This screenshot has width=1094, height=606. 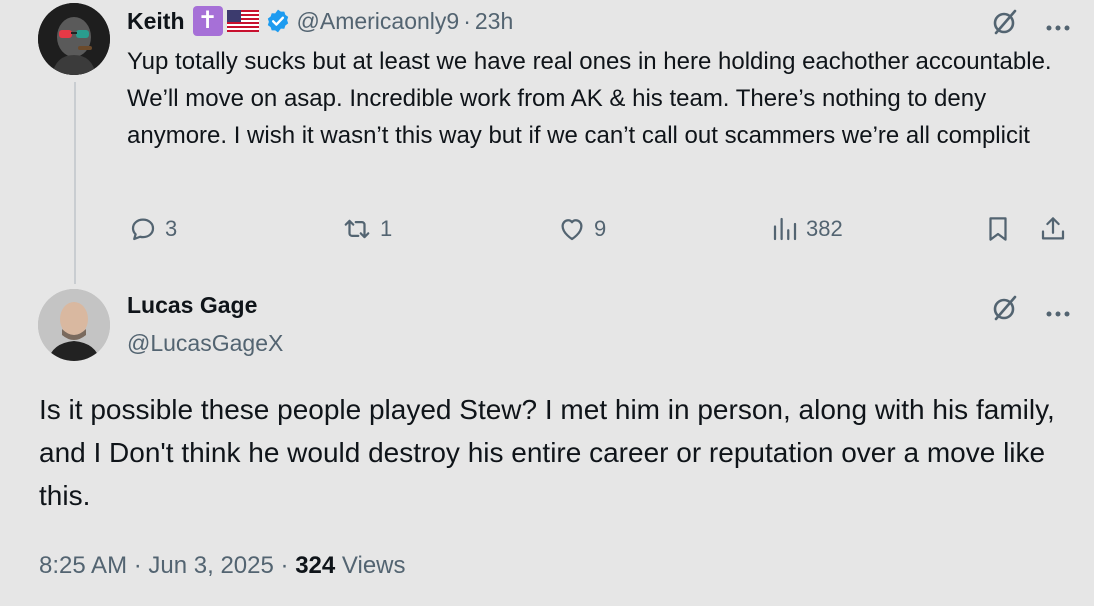 What do you see at coordinates (1031, 310) in the screenshot?
I see `post-top-actions` at bounding box center [1031, 310].